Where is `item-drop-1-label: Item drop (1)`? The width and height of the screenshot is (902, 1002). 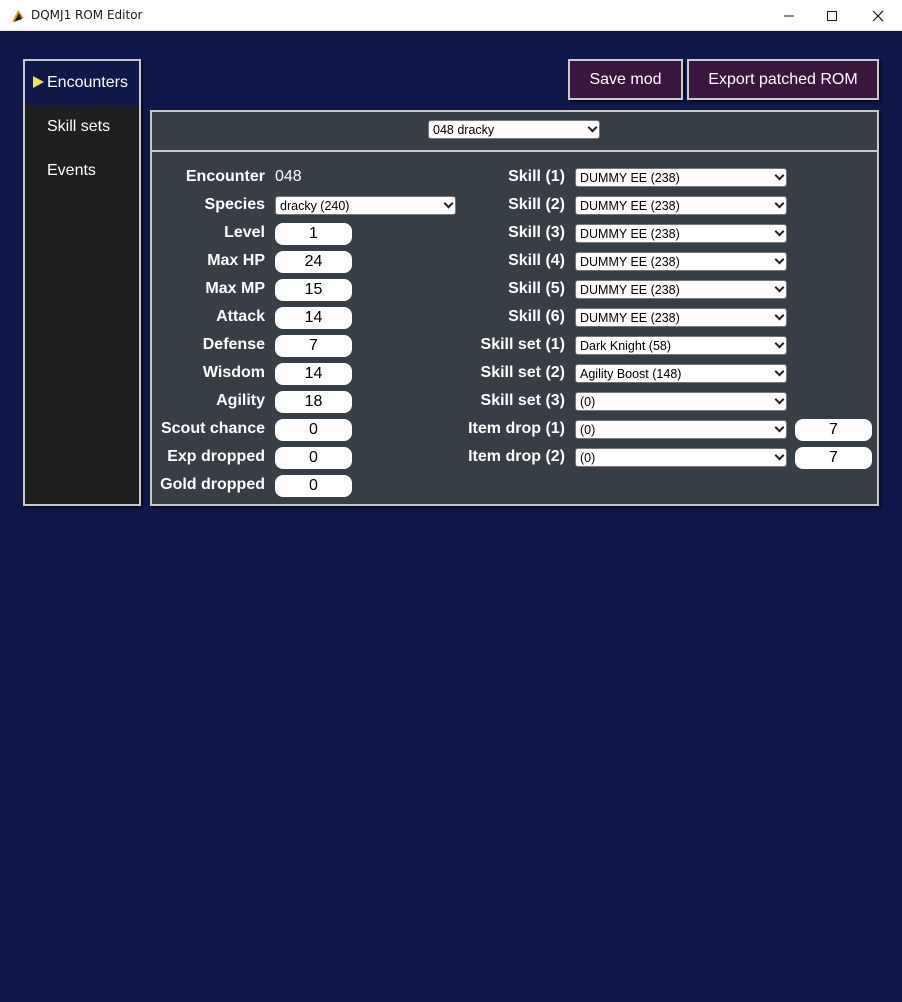 item-drop-1-label: Item drop (1) is located at coordinates (516, 428).